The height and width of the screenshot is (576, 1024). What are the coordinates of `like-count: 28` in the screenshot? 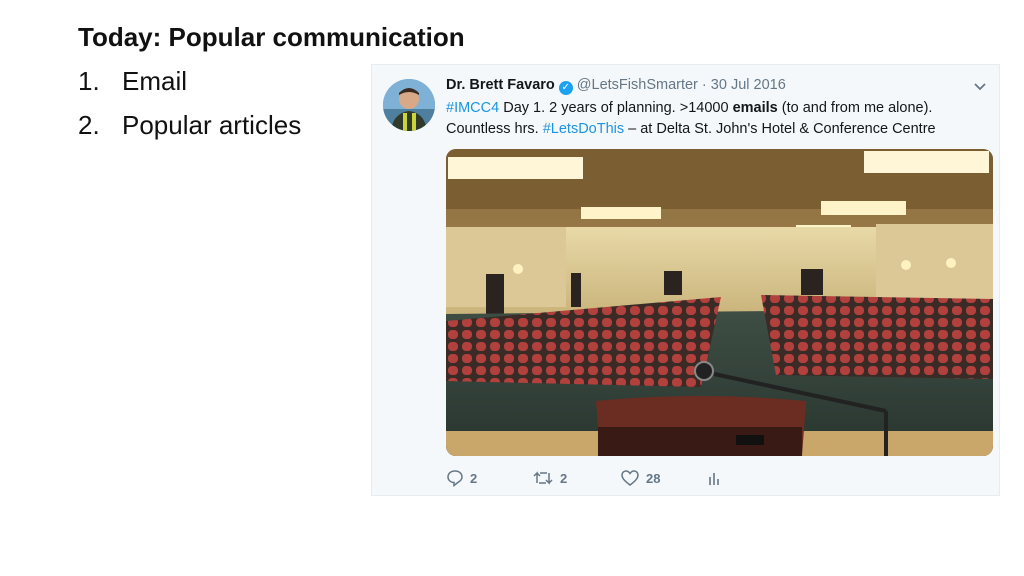 It's located at (653, 478).